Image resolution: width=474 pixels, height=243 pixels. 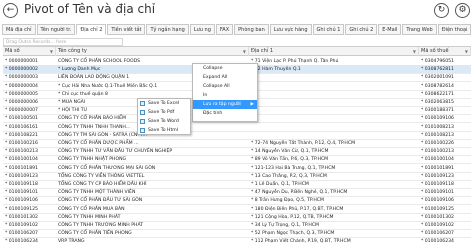 I want to click on tab-9: Ghi chú 1, so click(x=328, y=29).